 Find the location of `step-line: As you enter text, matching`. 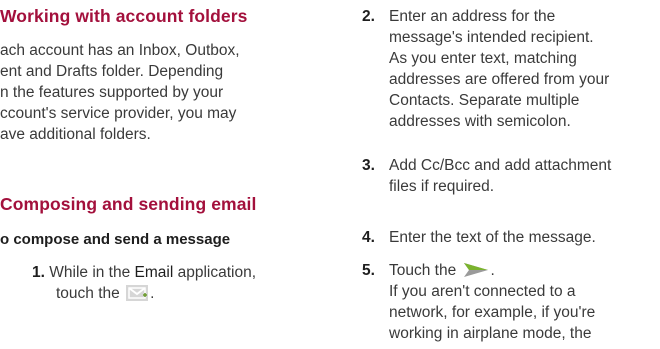

step-line: As you enter text, matching is located at coordinates (483, 58).